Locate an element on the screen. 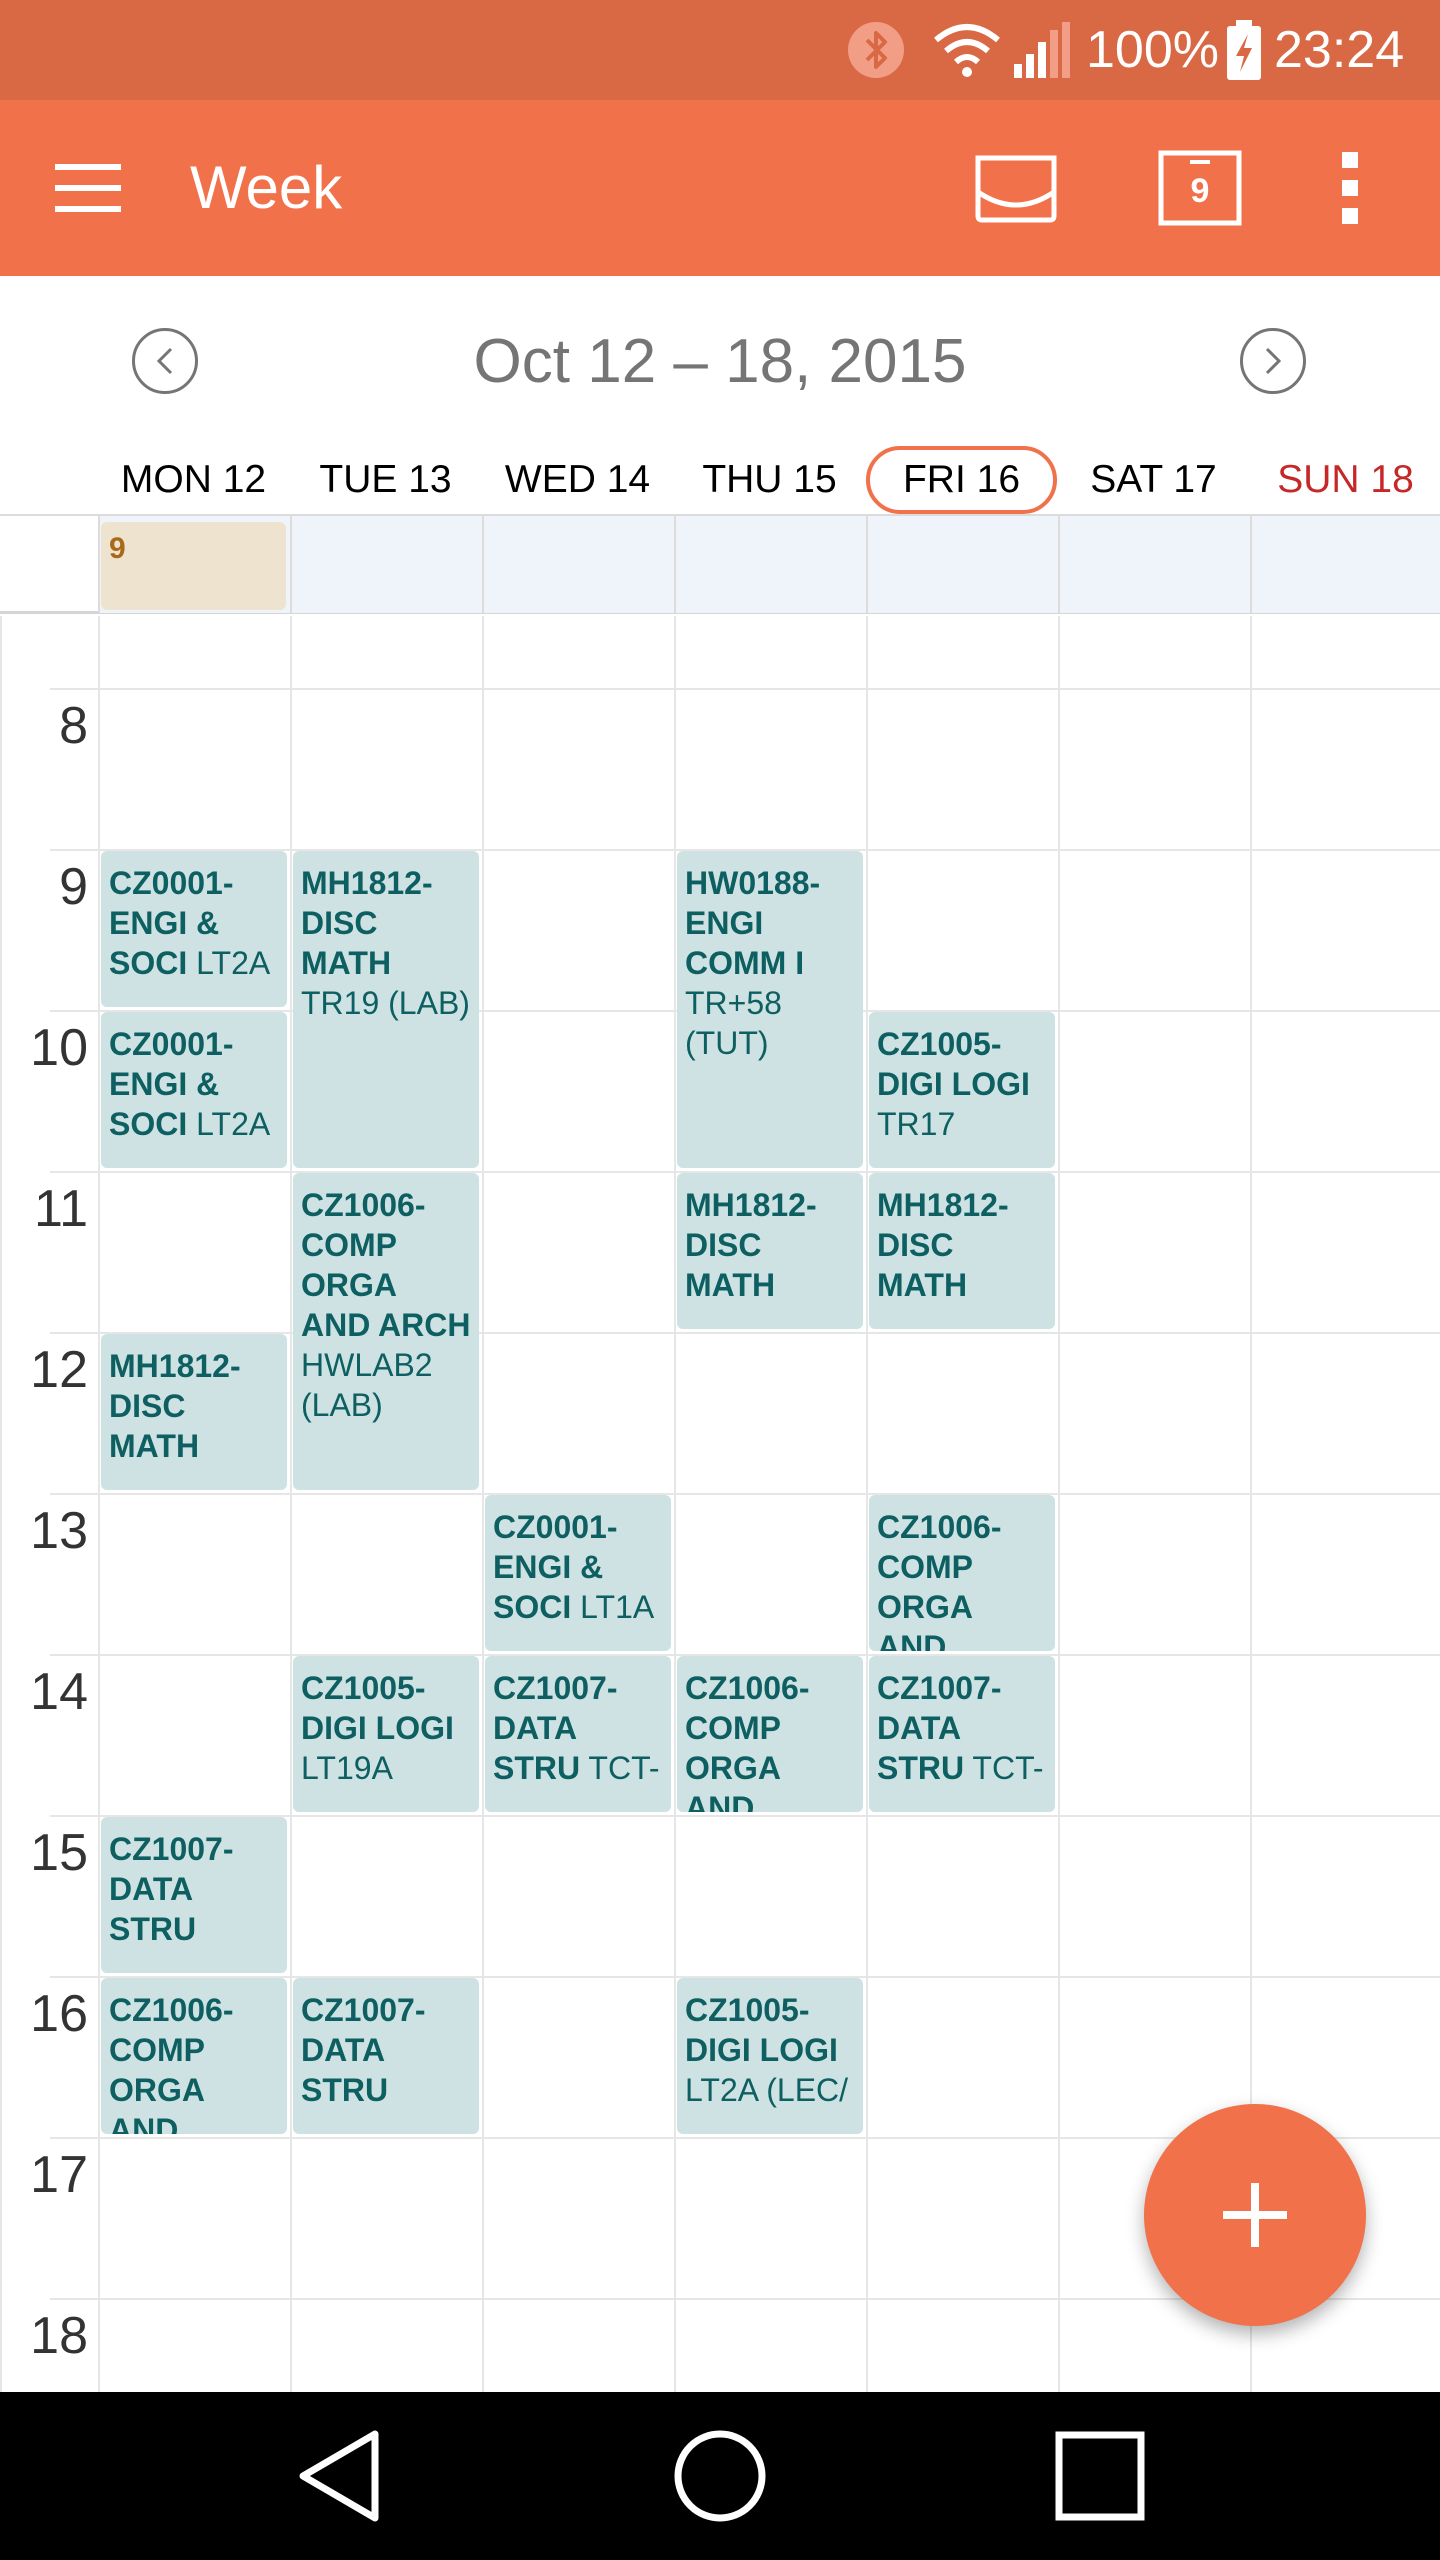  wifi-icon is located at coordinates (967, 50).